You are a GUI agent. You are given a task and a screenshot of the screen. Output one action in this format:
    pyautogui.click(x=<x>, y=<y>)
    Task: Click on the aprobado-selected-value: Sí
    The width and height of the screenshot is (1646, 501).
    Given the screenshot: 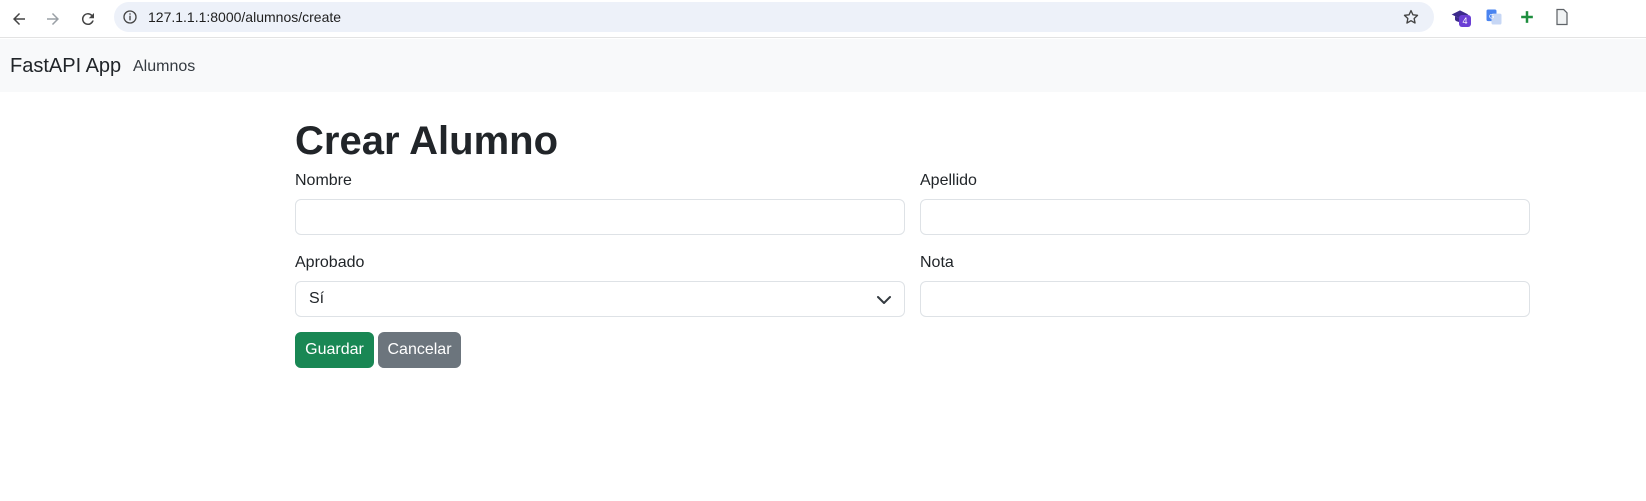 What is the action you would take?
    pyautogui.click(x=317, y=298)
    